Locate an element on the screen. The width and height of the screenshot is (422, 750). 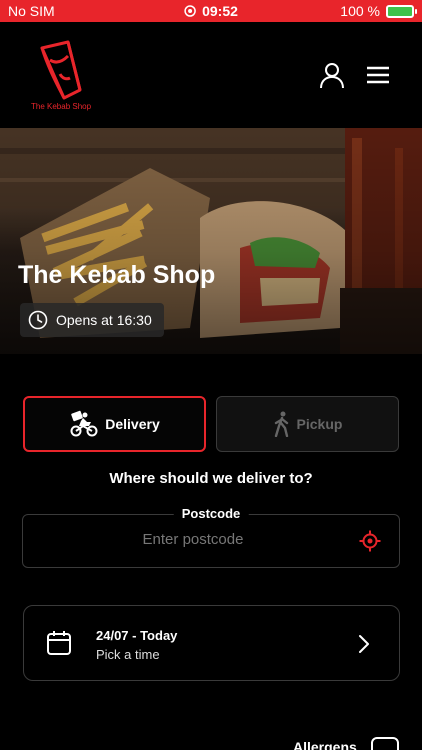
time-slot-picker: 24/07 - Today Pick a time is located at coordinates (211, 643).